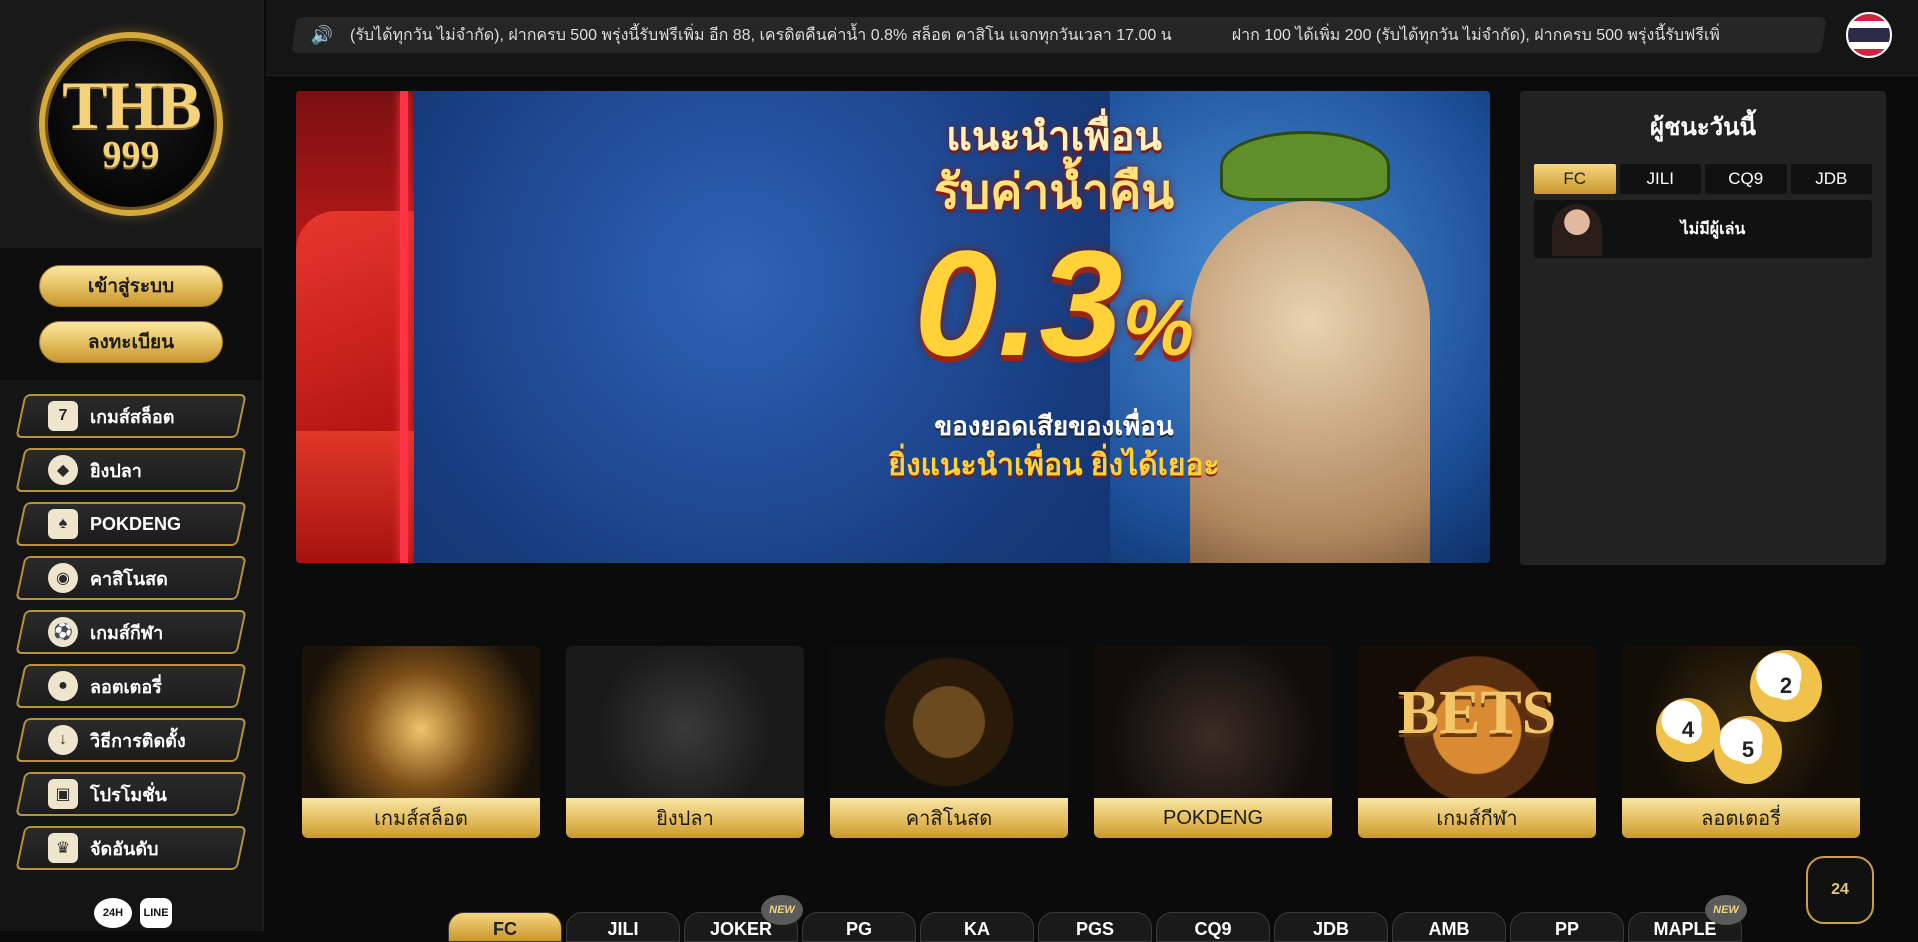  I want to click on lottery-ball: 4, so click(1688, 730).